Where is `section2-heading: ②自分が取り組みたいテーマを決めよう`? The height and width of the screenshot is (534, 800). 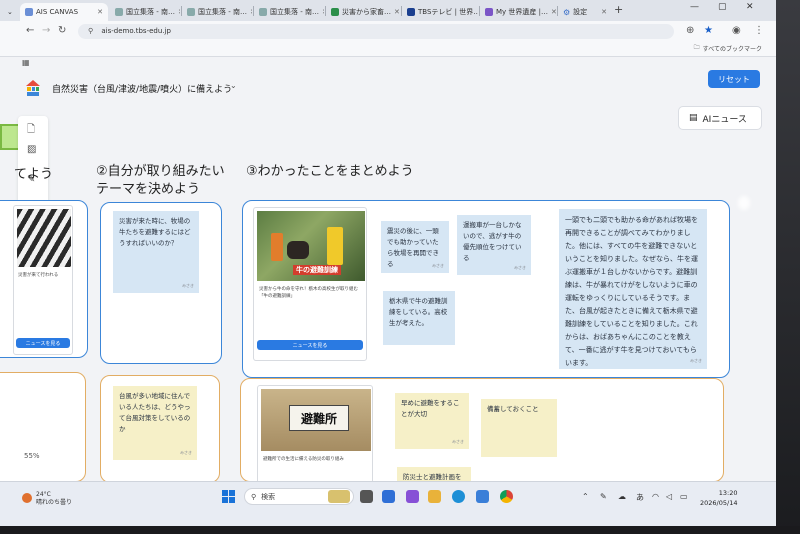
section2-heading: ②自分が取り組みたいテーマを決めよう is located at coordinates (160, 180).